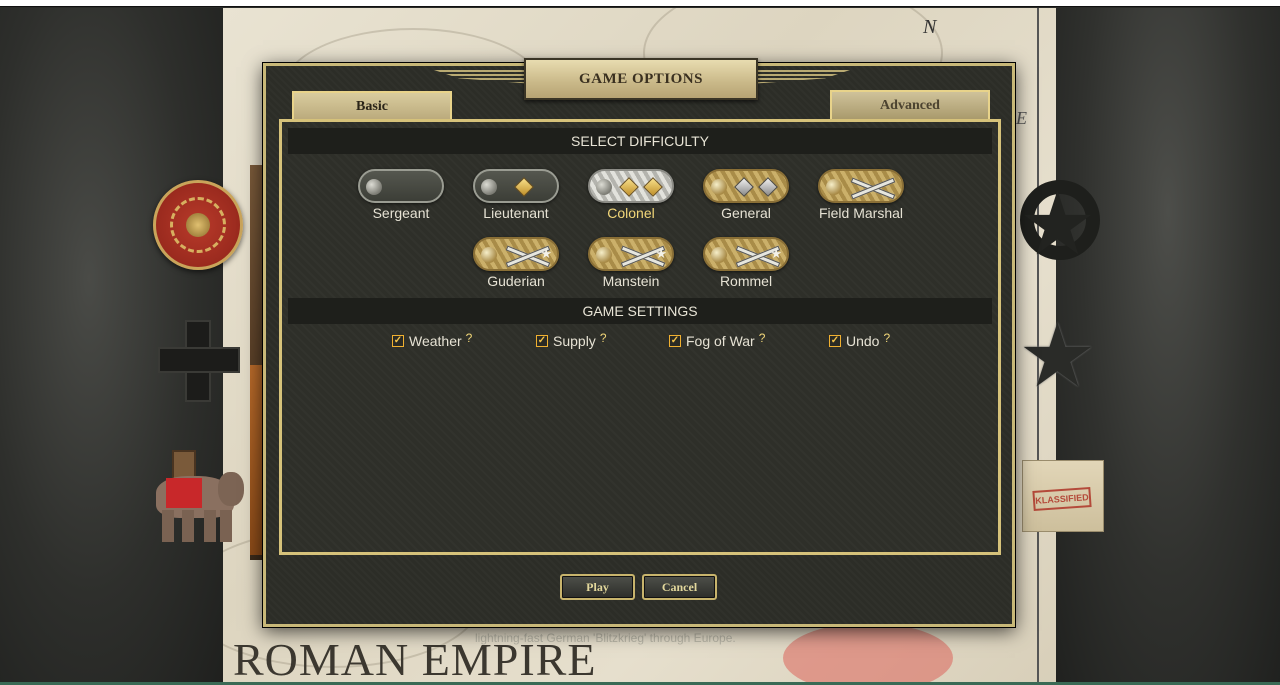  What do you see at coordinates (746, 254) in the screenshot?
I see `rommel-insignia-icon: ★` at bounding box center [746, 254].